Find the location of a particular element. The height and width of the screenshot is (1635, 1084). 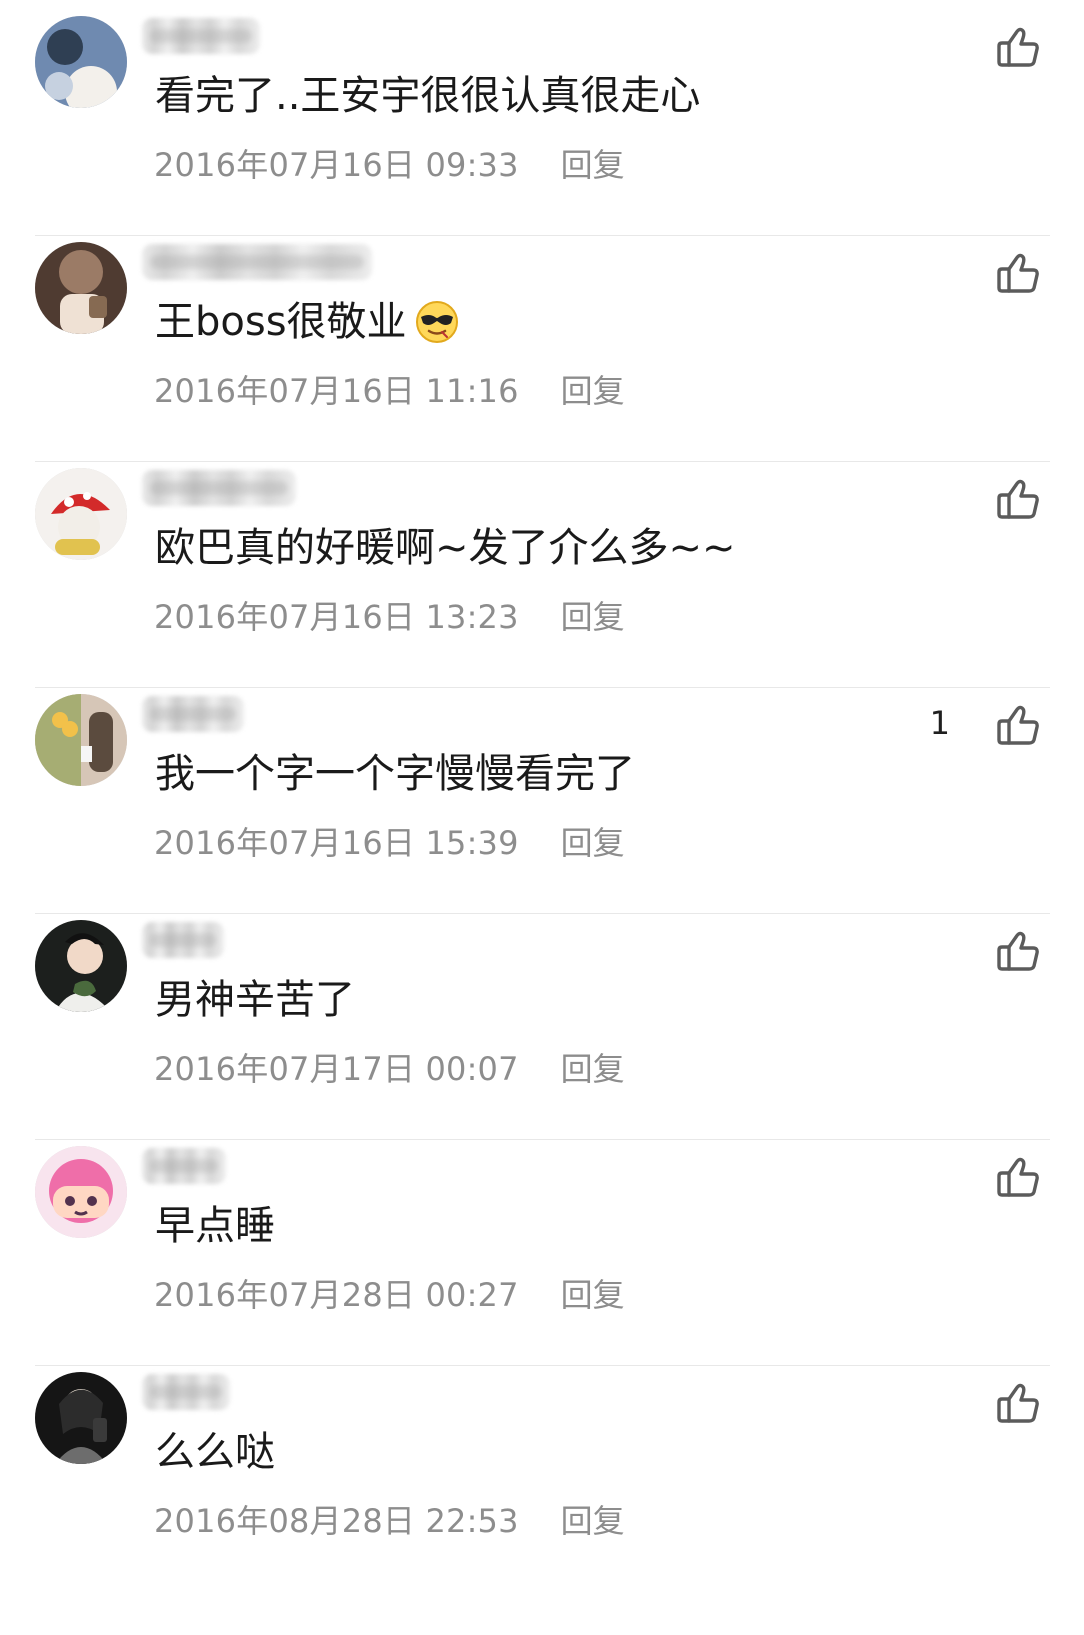

comment-timestamp: 2016年07月28日 00:27 is located at coordinates (336, 1295).